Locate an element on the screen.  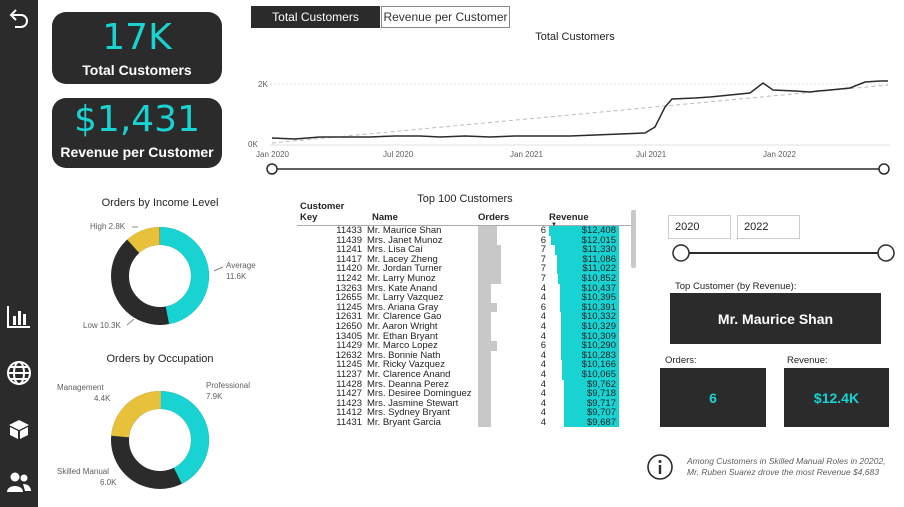
customers-series-line is located at coordinates (579, 110).